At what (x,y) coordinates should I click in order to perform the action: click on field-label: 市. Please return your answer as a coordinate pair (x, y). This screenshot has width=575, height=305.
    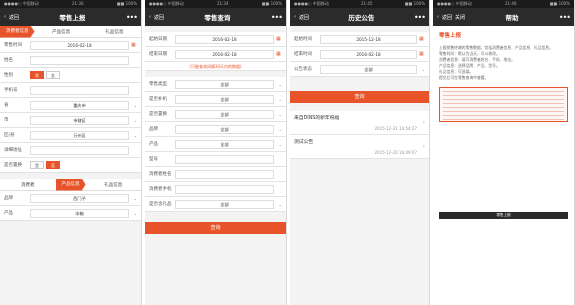
    Looking at the image, I should click on (6, 120).